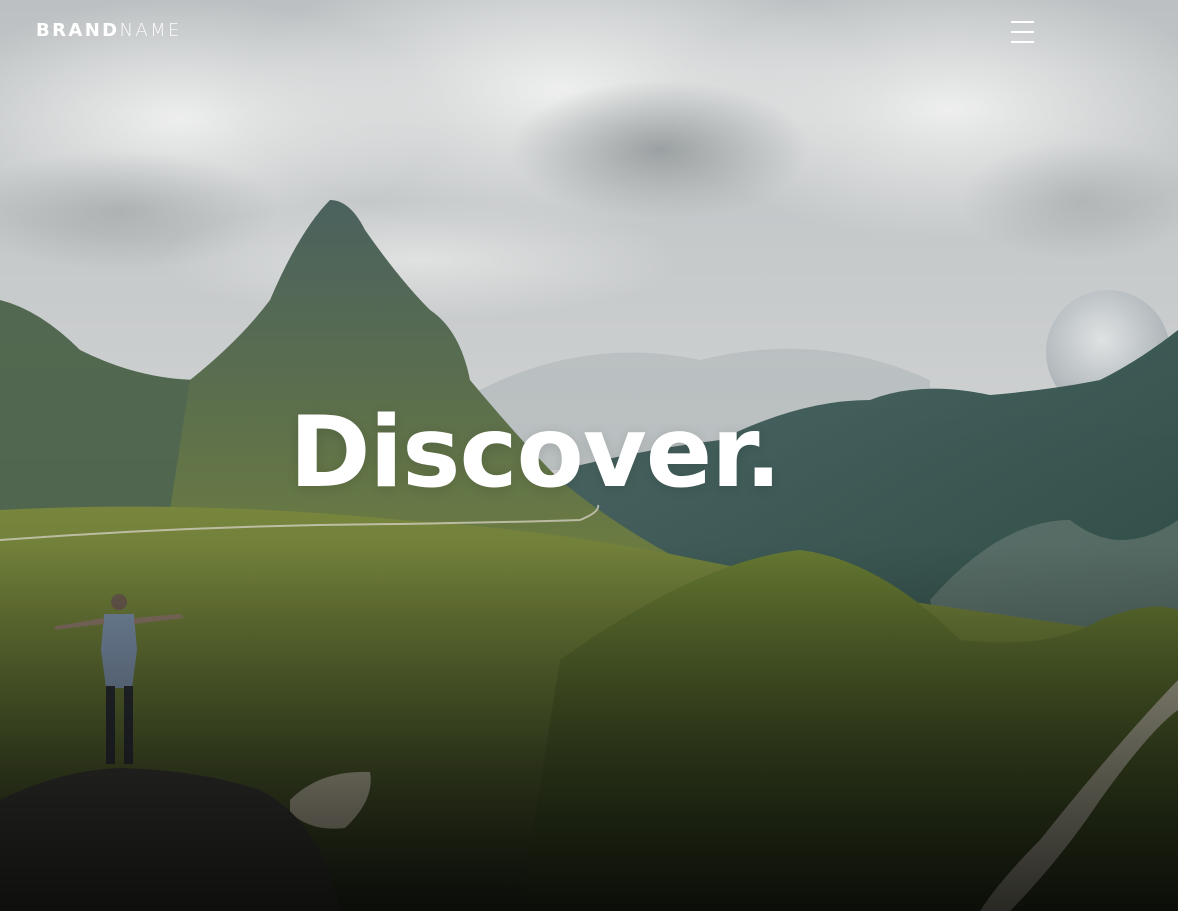 Image resolution: width=1178 pixels, height=911 pixels. I want to click on hamburger-menu-button, so click(1022, 32).